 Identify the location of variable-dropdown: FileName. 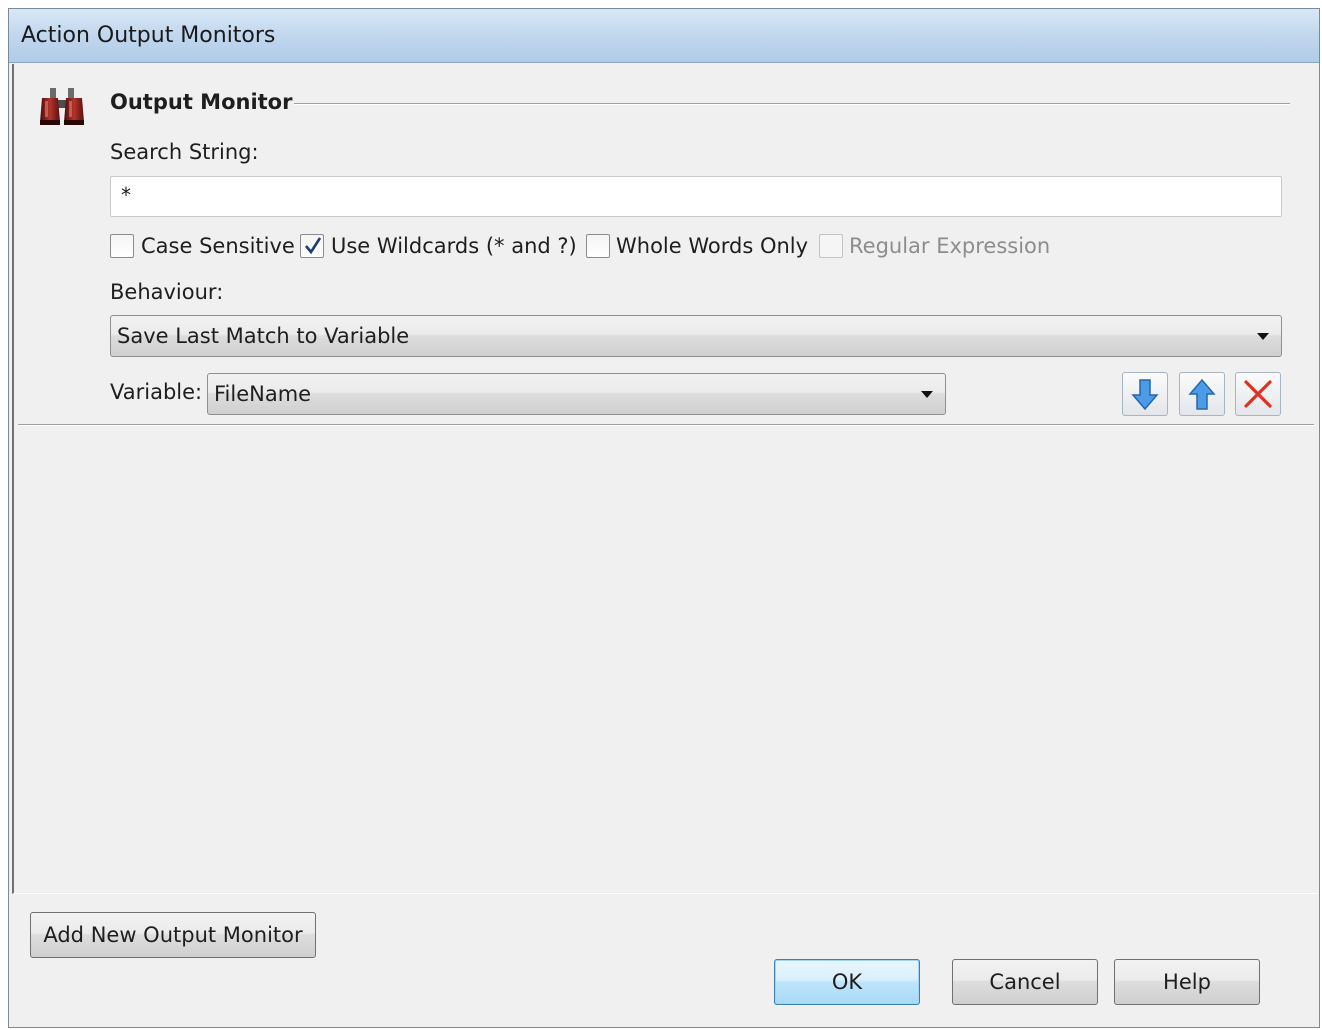
(576, 394).